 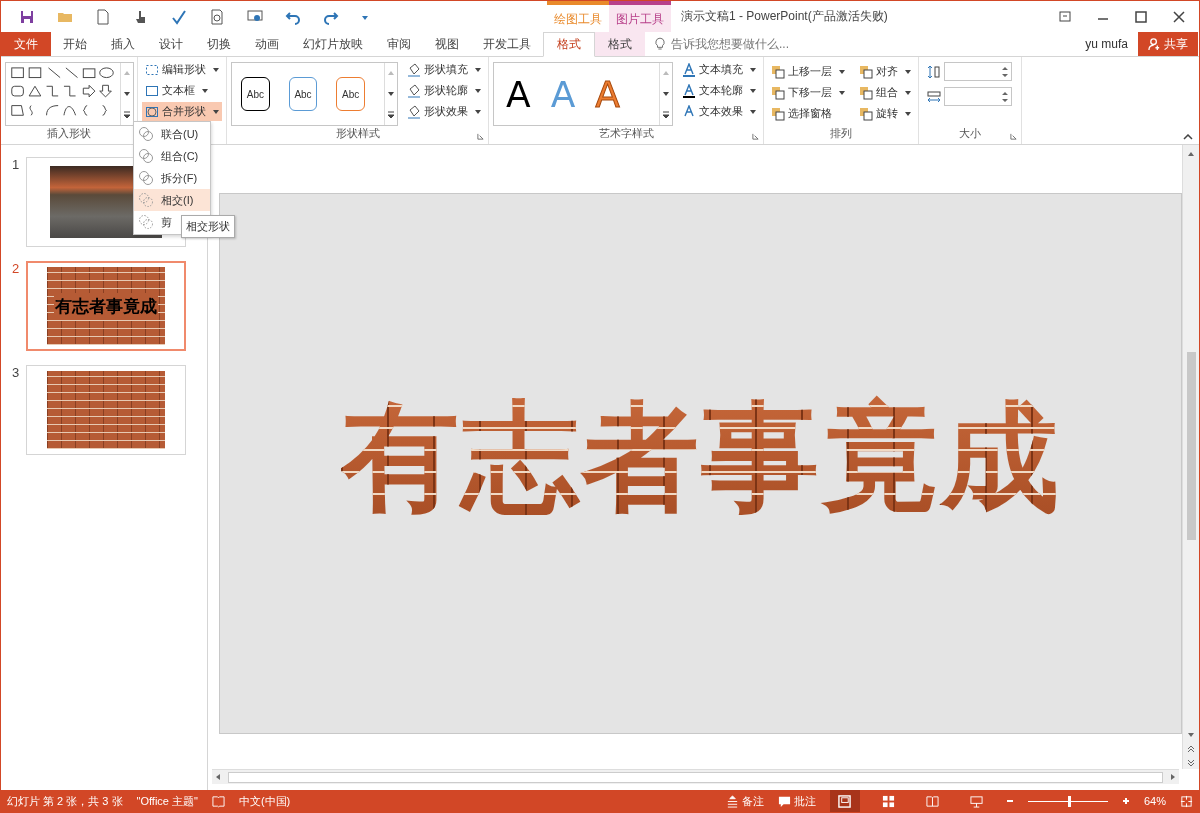 I want to click on slide-number: 1, so click(x=16, y=165).